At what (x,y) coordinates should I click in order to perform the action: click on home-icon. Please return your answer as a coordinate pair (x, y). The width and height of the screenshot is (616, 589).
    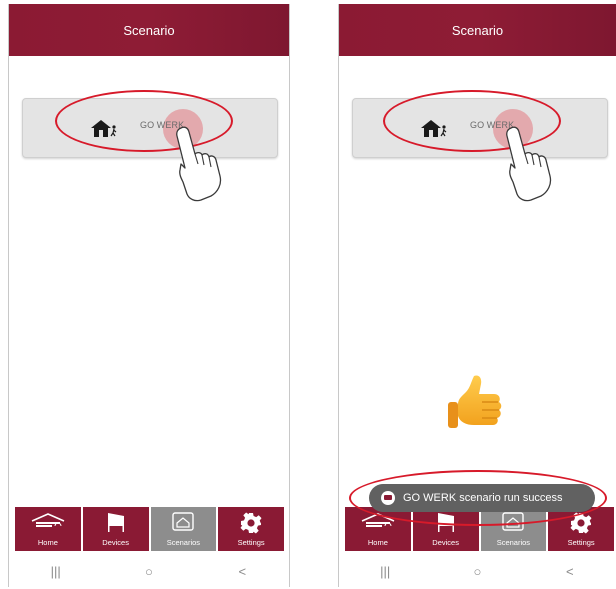
    Looking at the image, I should click on (48, 520).